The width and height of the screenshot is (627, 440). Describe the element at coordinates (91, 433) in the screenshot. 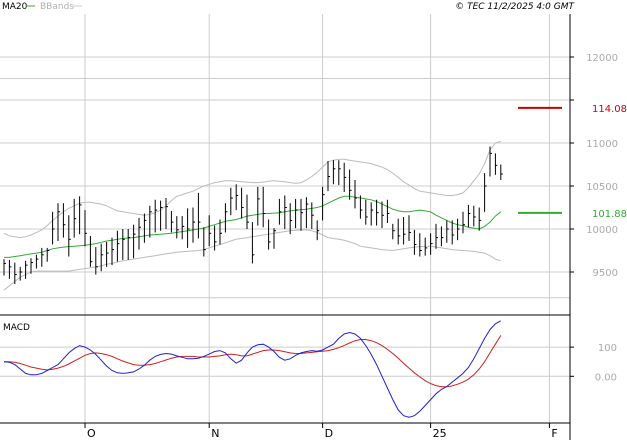

I see `x-axis-month-label: O` at that location.